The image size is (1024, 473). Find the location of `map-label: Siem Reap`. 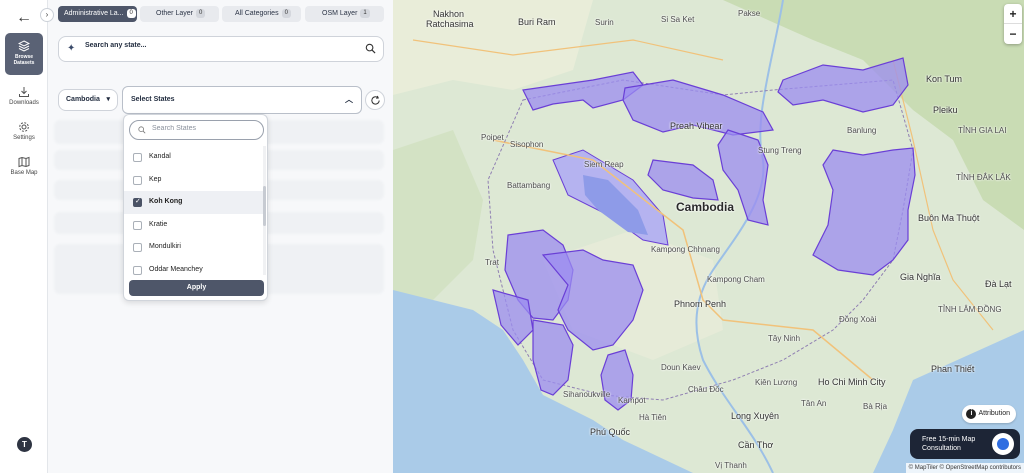

map-label: Siem Reap is located at coordinates (604, 164).